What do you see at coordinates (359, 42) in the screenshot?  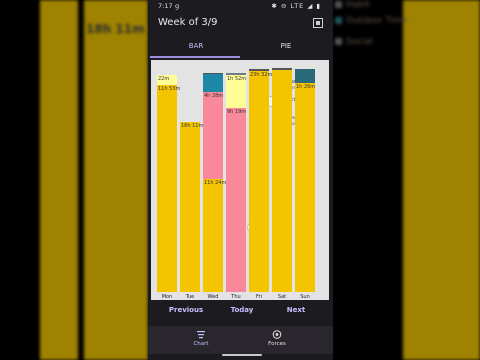 I see `background-legend-social: Social` at bounding box center [359, 42].